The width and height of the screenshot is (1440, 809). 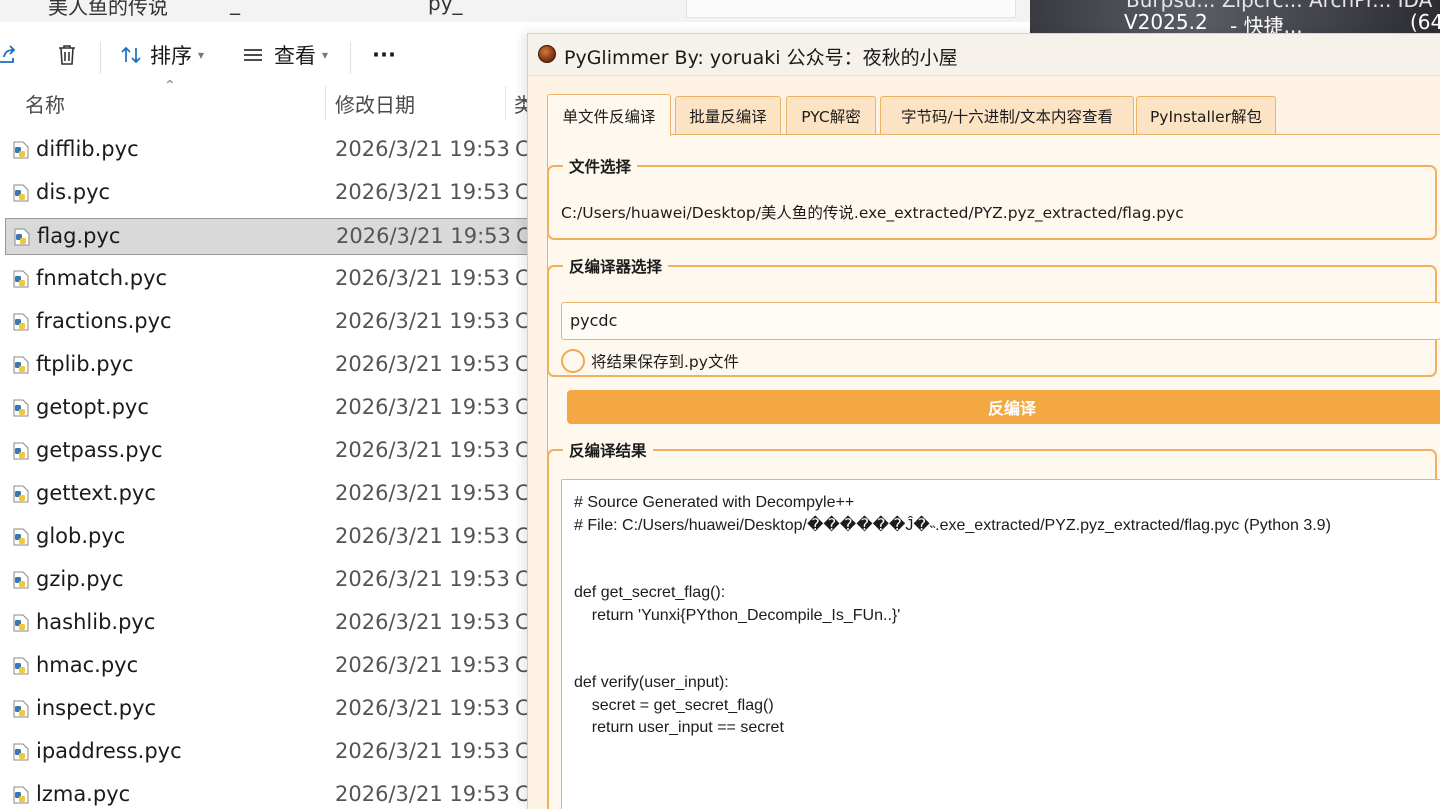 I want to click on file-name: difflib.pyc, so click(x=87, y=149).